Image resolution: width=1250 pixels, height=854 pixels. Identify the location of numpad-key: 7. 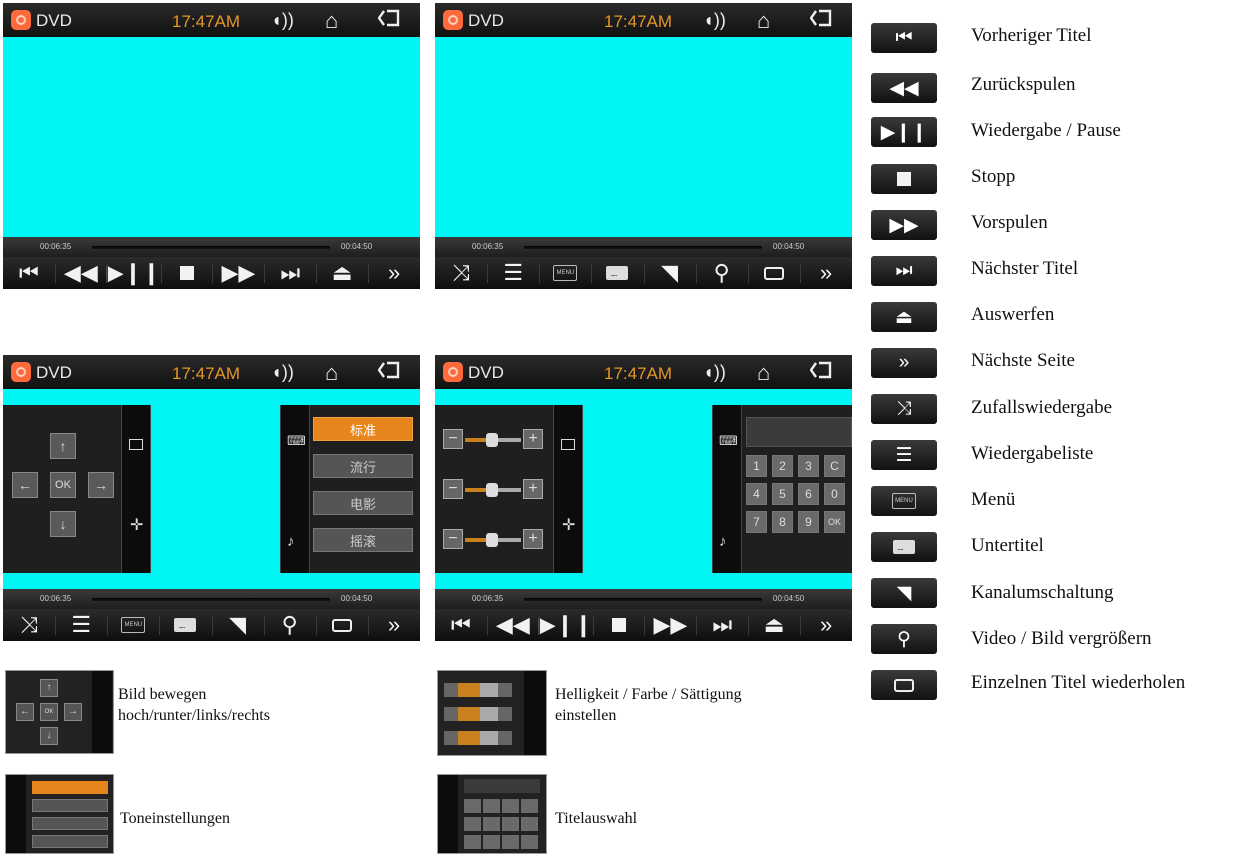
(756, 522).